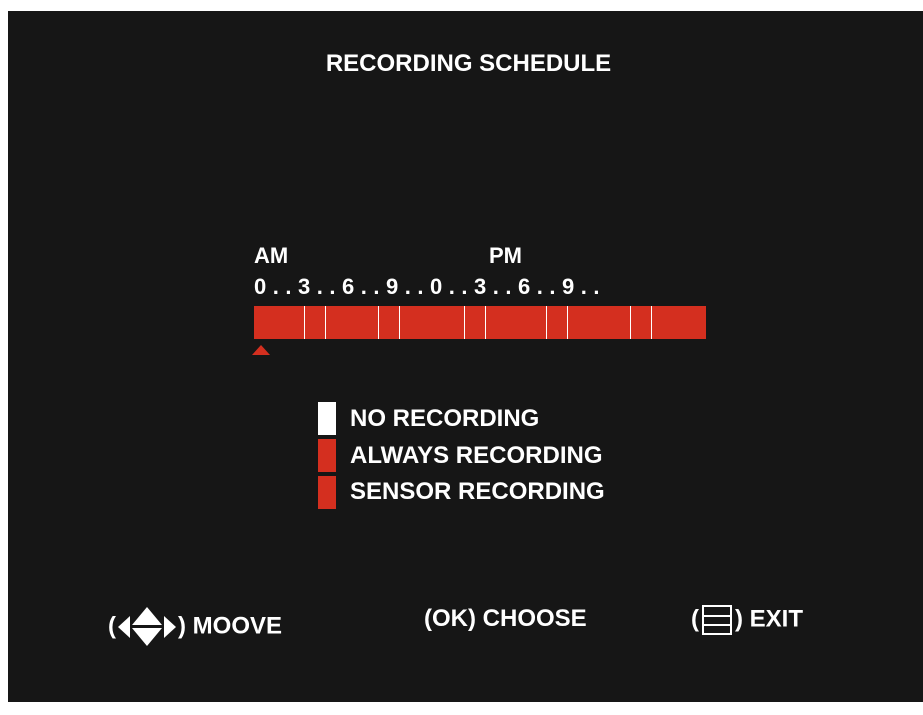 This screenshot has width=923, height=715. I want to click on exit-hint: ( ) EXIT, so click(747, 620).